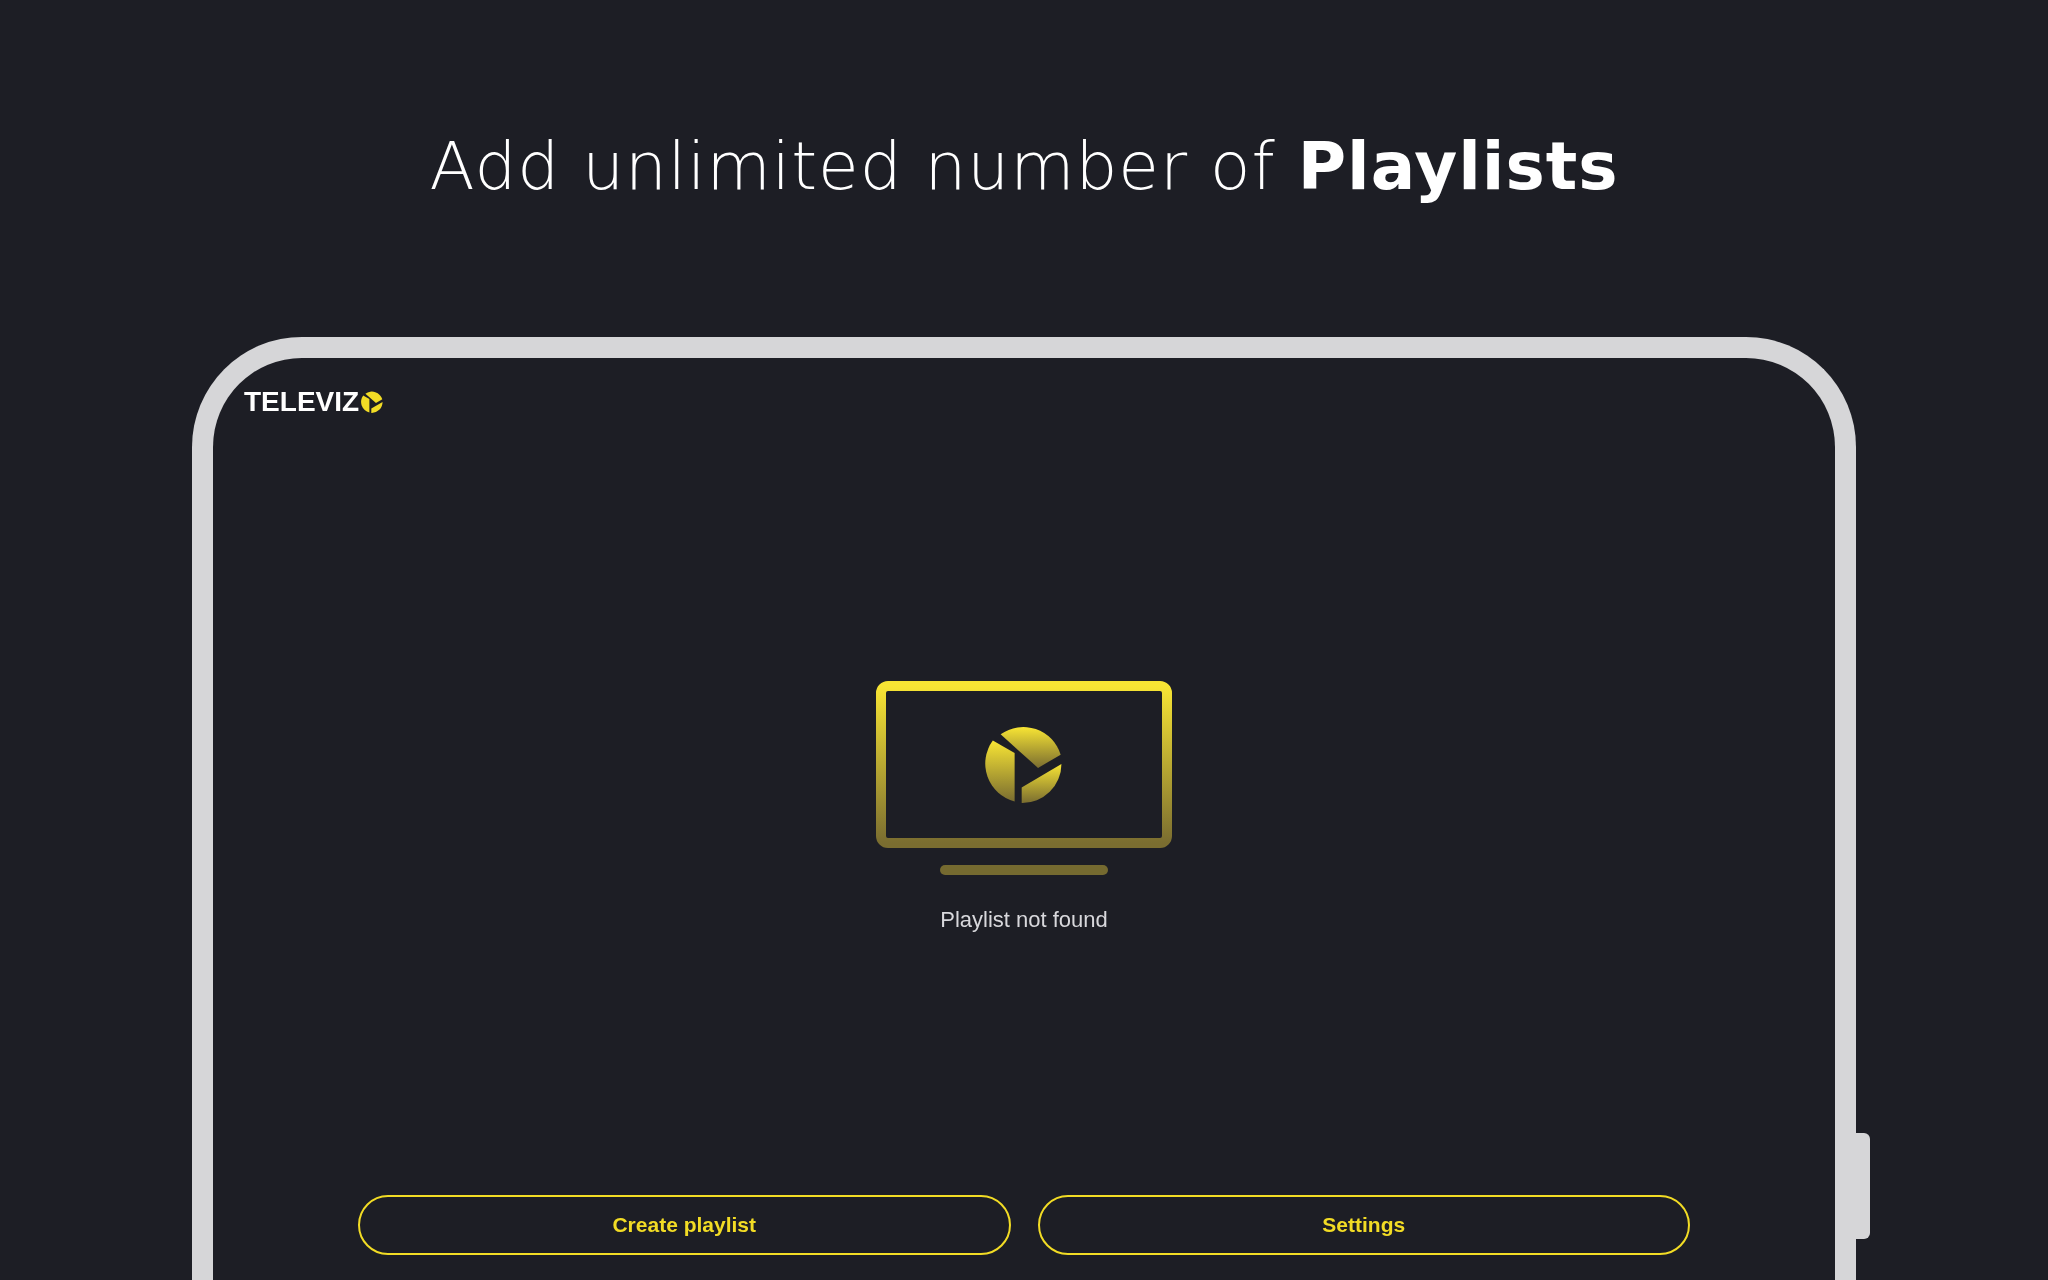 This screenshot has width=2048, height=1280. What do you see at coordinates (1024, 919) in the screenshot?
I see `empty-message: Playlist not found` at bounding box center [1024, 919].